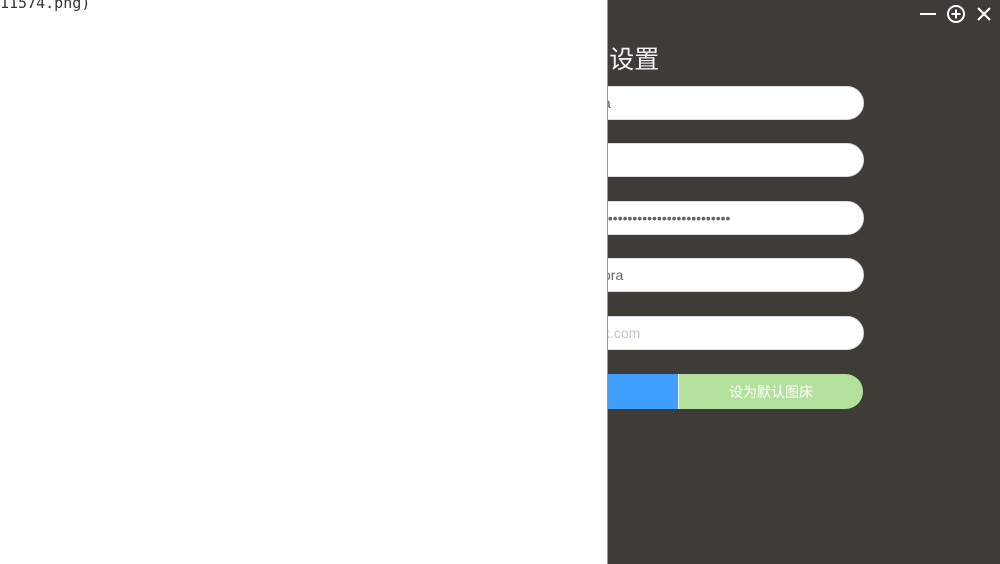 This screenshot has height=564, width=1000. I want to click on plus-circle-icon, so click(956, 14).